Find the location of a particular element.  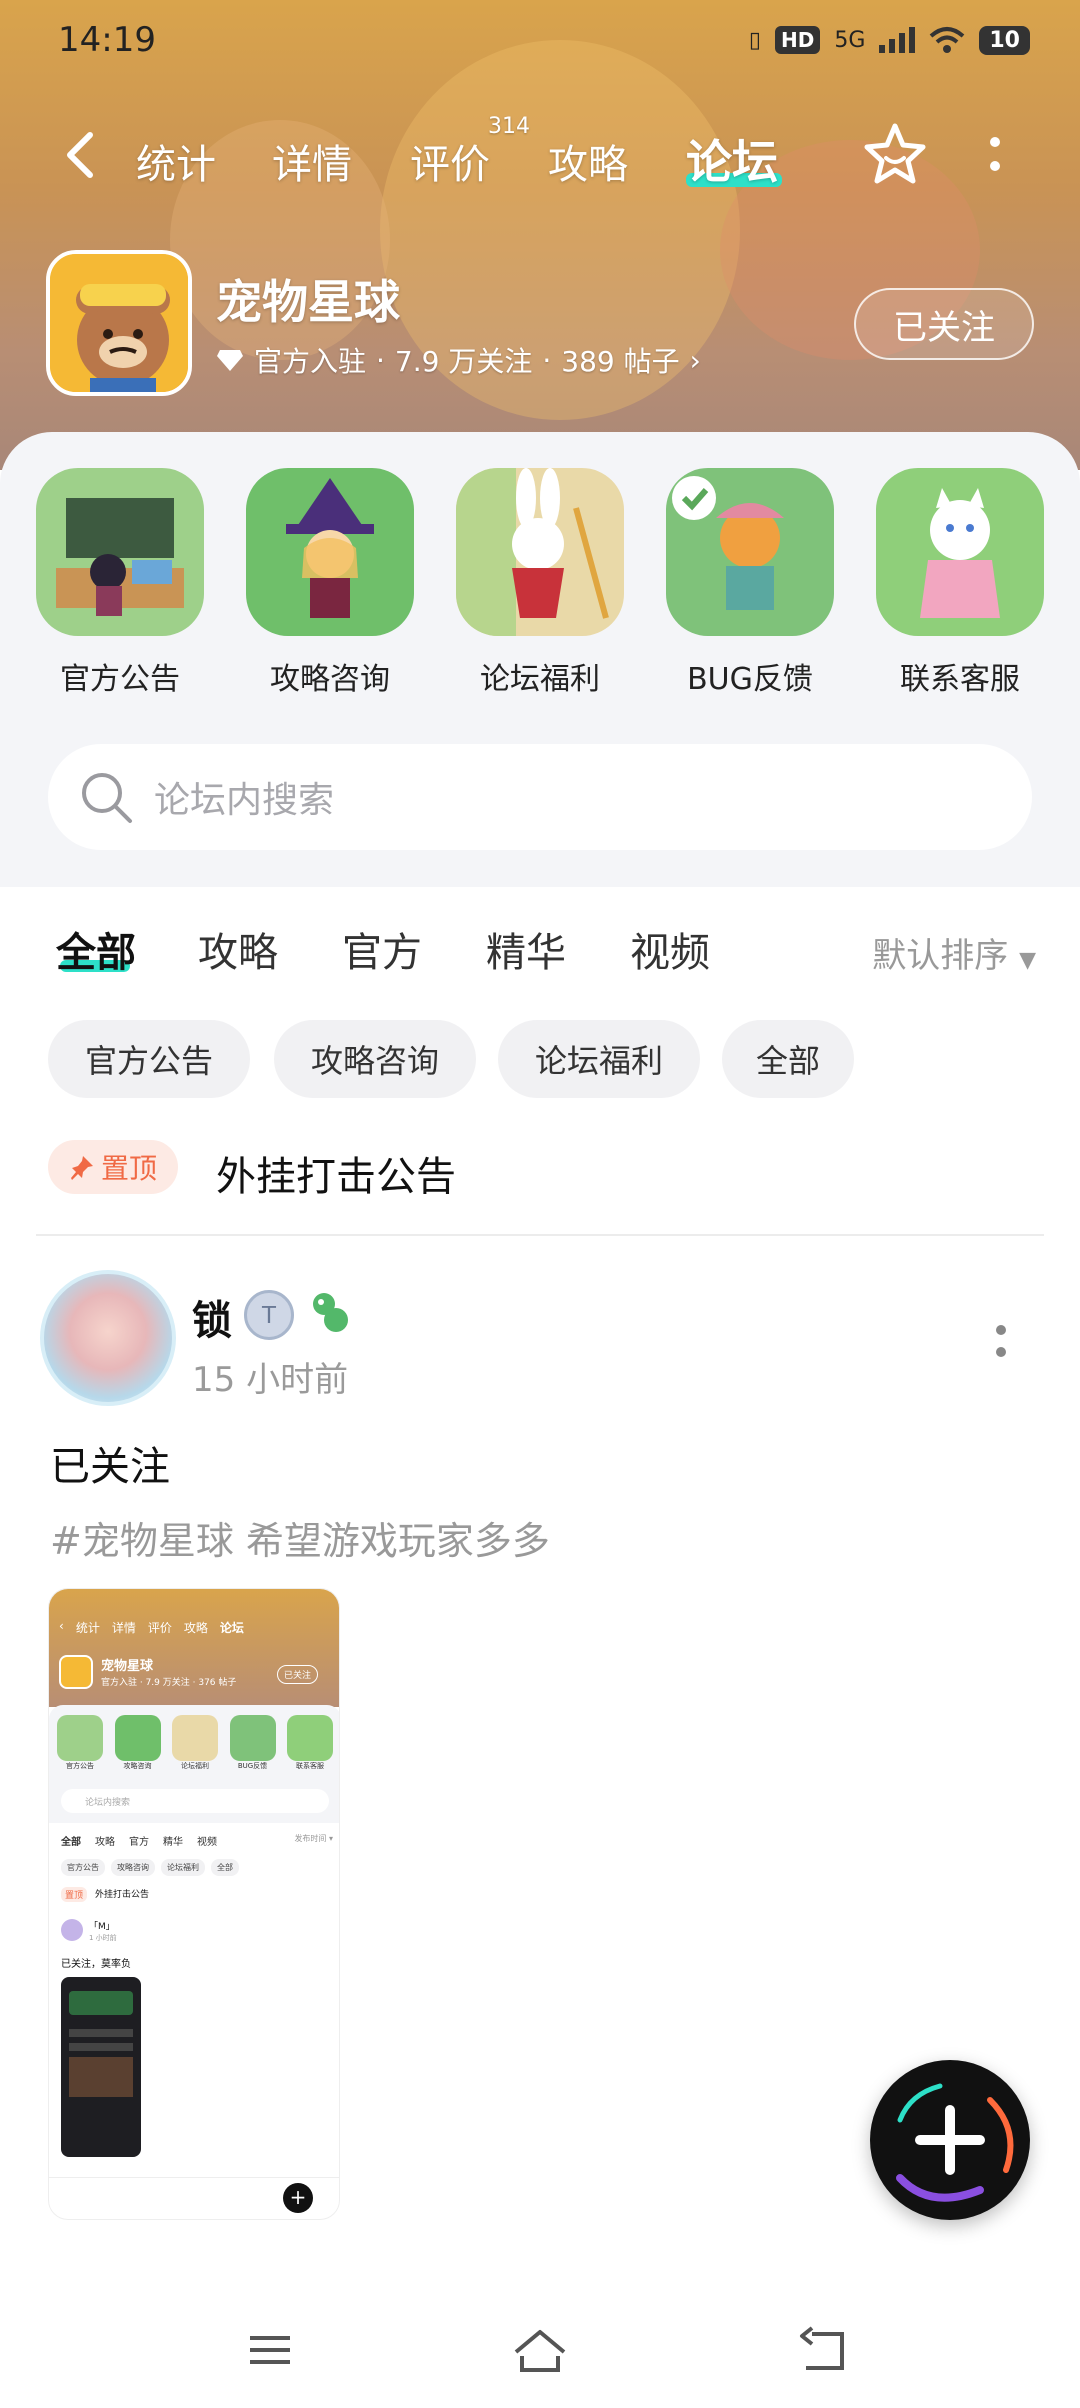

mini-entries: 官方公告 攻略咨询 论坛福利 BUG反馈 联系客服 is located at coordinates (195, 1743).